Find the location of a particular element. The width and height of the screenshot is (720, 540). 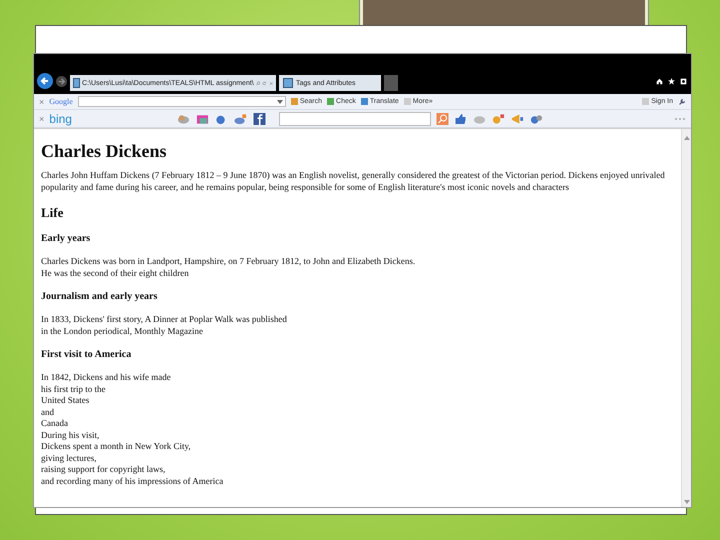

page-heading: Charles Dickens is located at coordinates (104, 151).